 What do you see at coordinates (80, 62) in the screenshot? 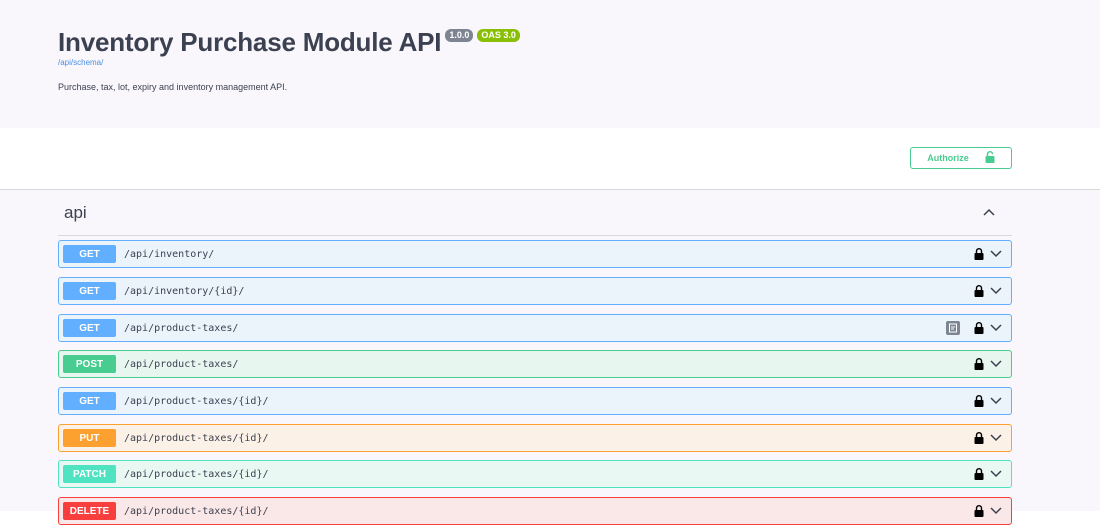
I see `schema-link: /api/schema/` at bounding box center [80, 62].